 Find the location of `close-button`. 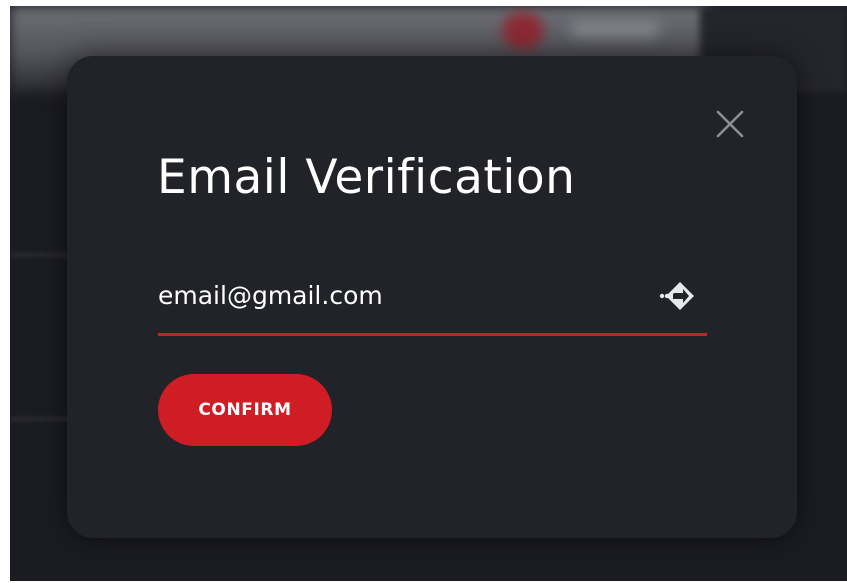

close-button is located at coordinates (730, 124).